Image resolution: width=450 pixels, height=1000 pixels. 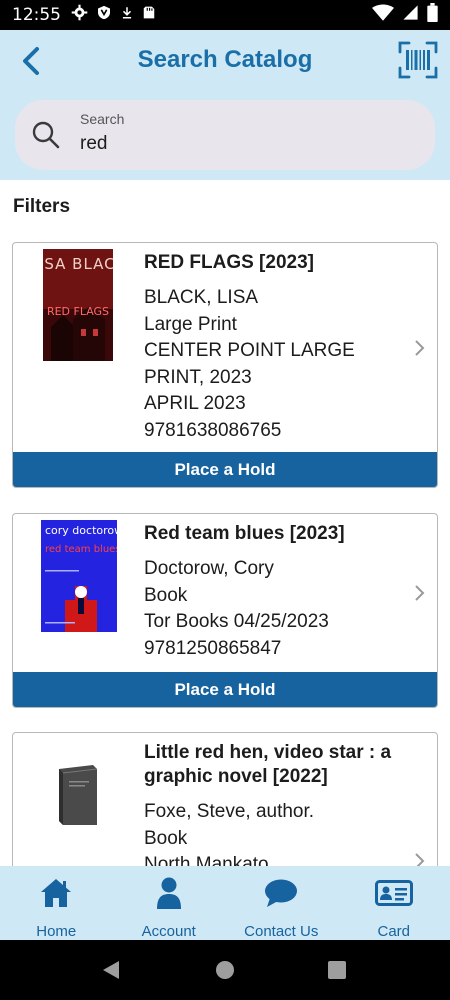 I want to click on search-value: red, so click(x=93, y=144).